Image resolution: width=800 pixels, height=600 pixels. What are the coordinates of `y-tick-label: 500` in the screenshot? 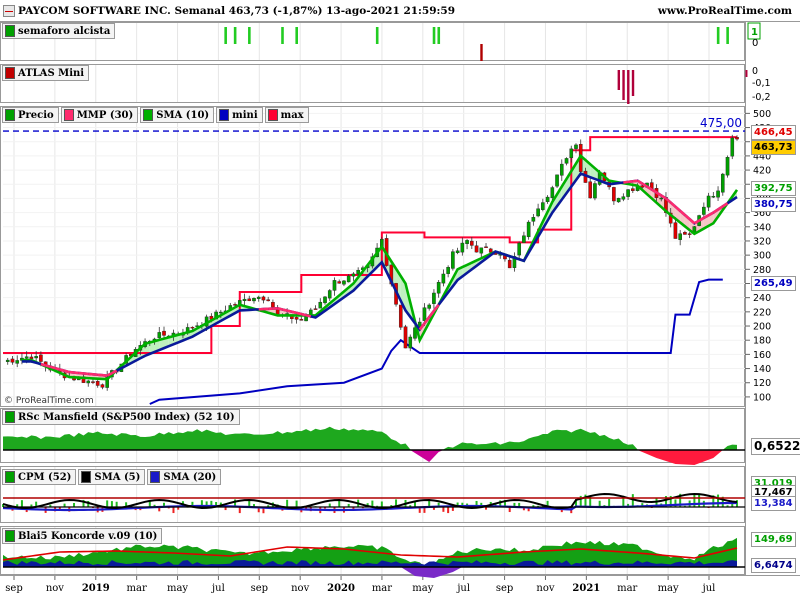 It's located at (762, 114).